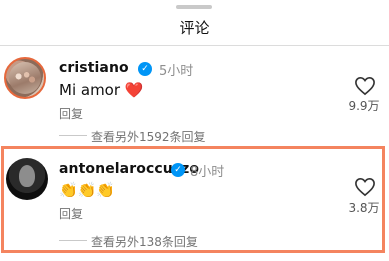 The width and height of the screenshot is (389, 261). I want to click on view-replies-button: 查看另外1592条回复, so click(148, 136).